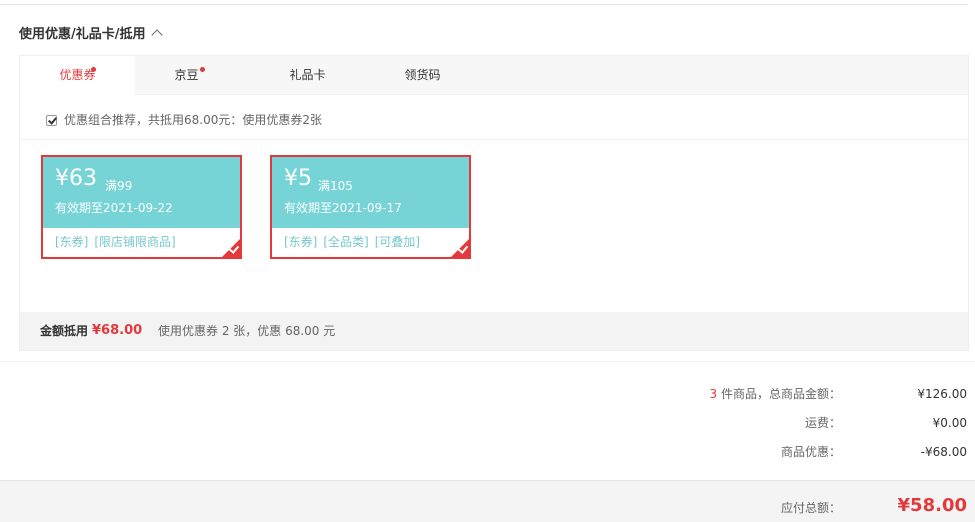  I want to click on coupon-amount: ¥5, so click(298, 178).